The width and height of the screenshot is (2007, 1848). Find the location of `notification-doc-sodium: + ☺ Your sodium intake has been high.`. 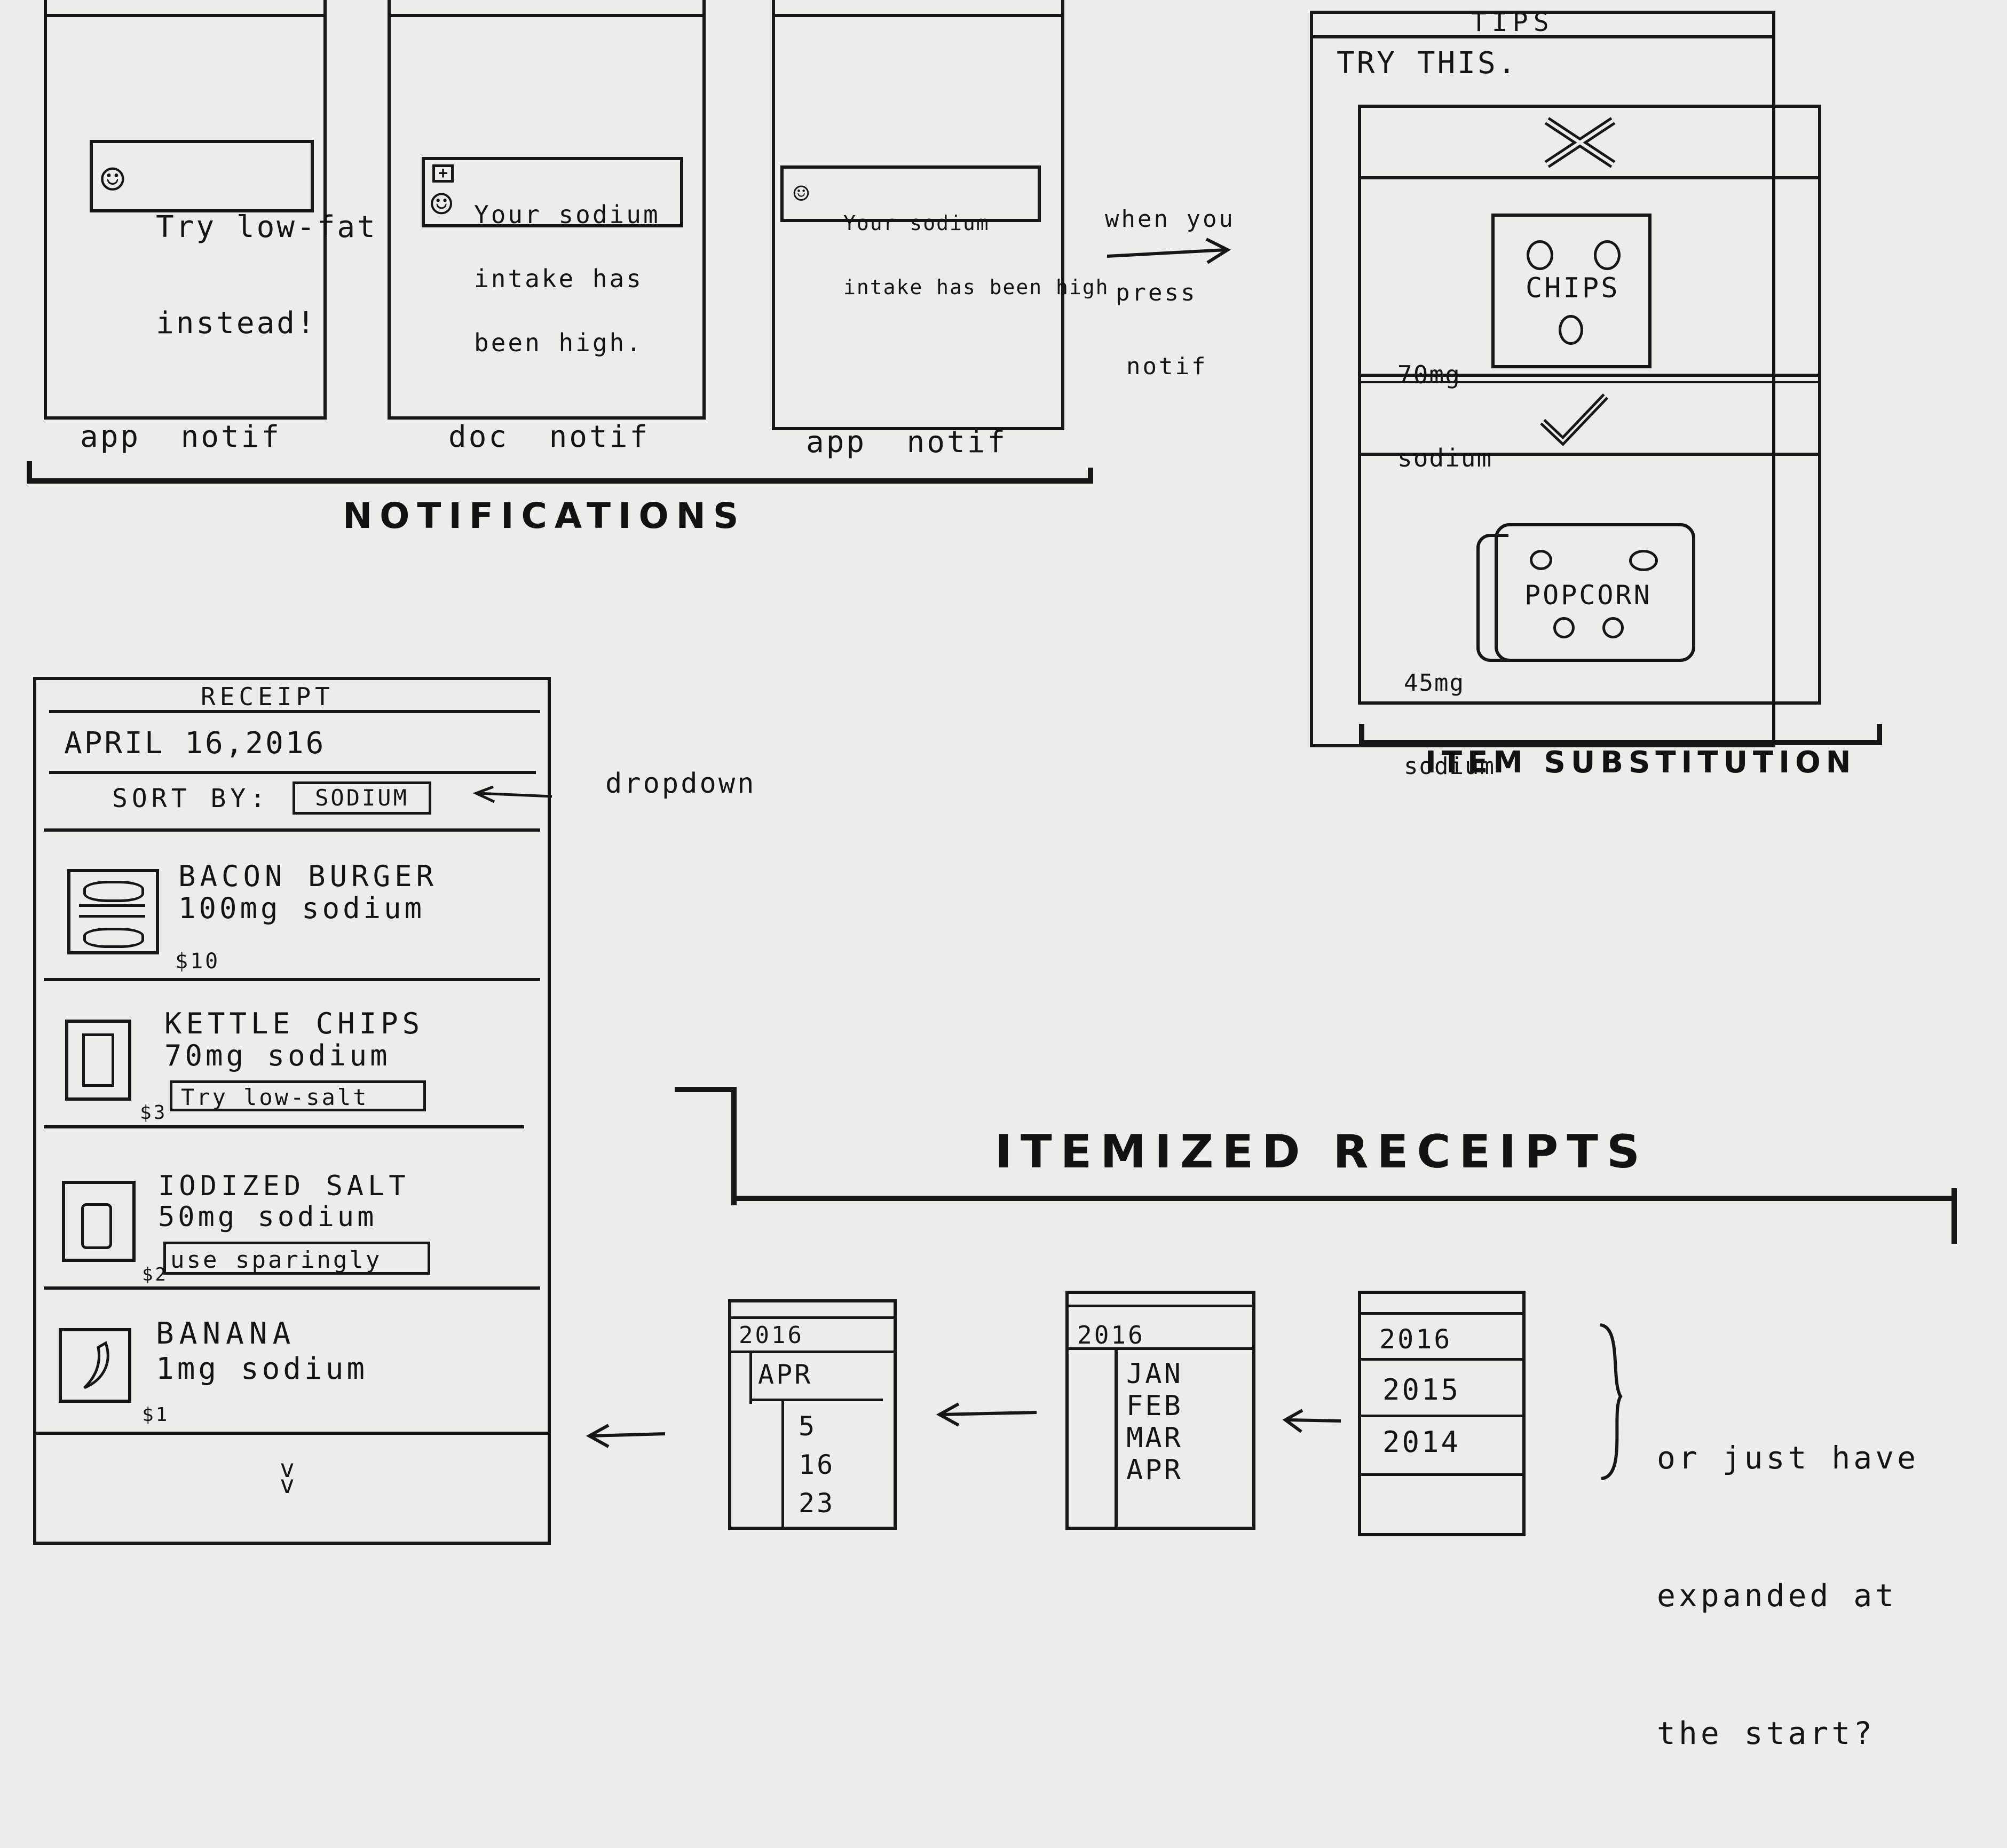

notification-doc-sodium: + ☺ Your sodium intake has been high. is located at coordinates (552, 256).